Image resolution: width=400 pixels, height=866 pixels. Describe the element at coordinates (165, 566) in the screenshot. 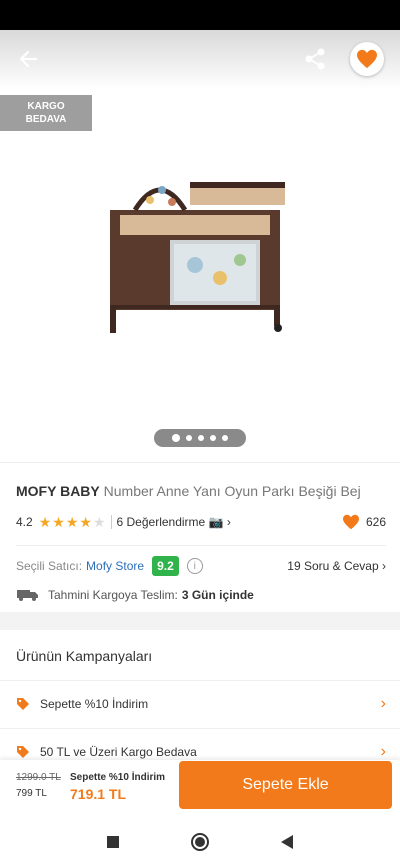

I see `seller-score-badge: 9.2` at that location.